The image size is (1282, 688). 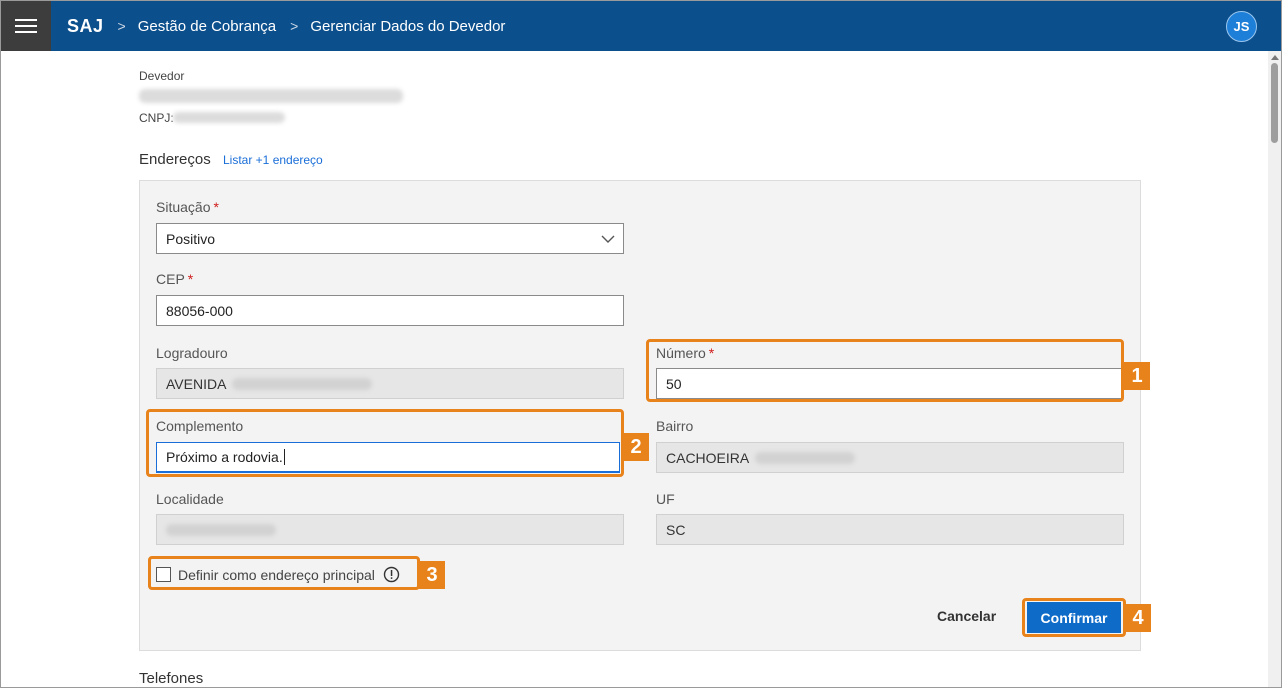 What do you see at coordinates (271, 96) in the screenshot?
I see `devedor-name-redacted` at bounding box center [271, 96].